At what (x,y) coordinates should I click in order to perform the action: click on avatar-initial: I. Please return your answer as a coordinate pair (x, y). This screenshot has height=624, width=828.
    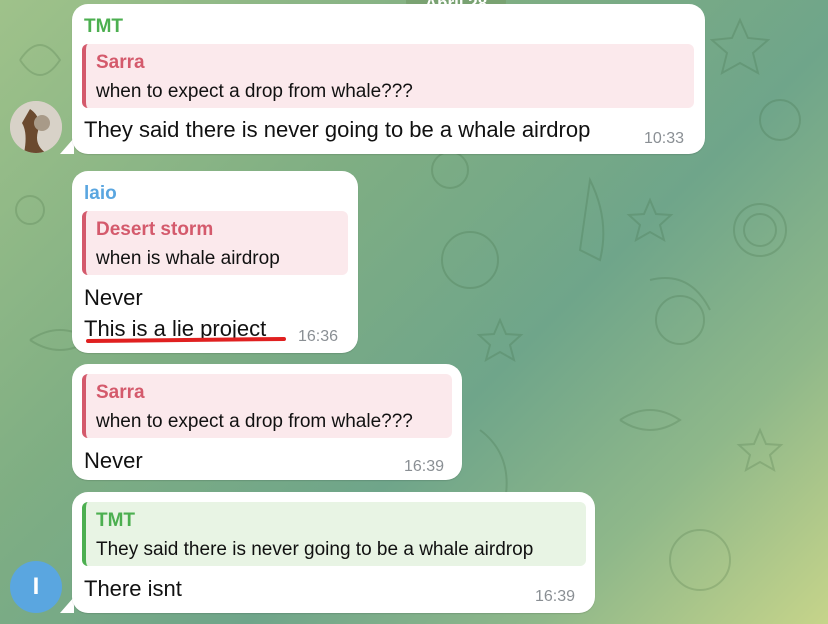
    Looking at the image, I should click on (36, 586).